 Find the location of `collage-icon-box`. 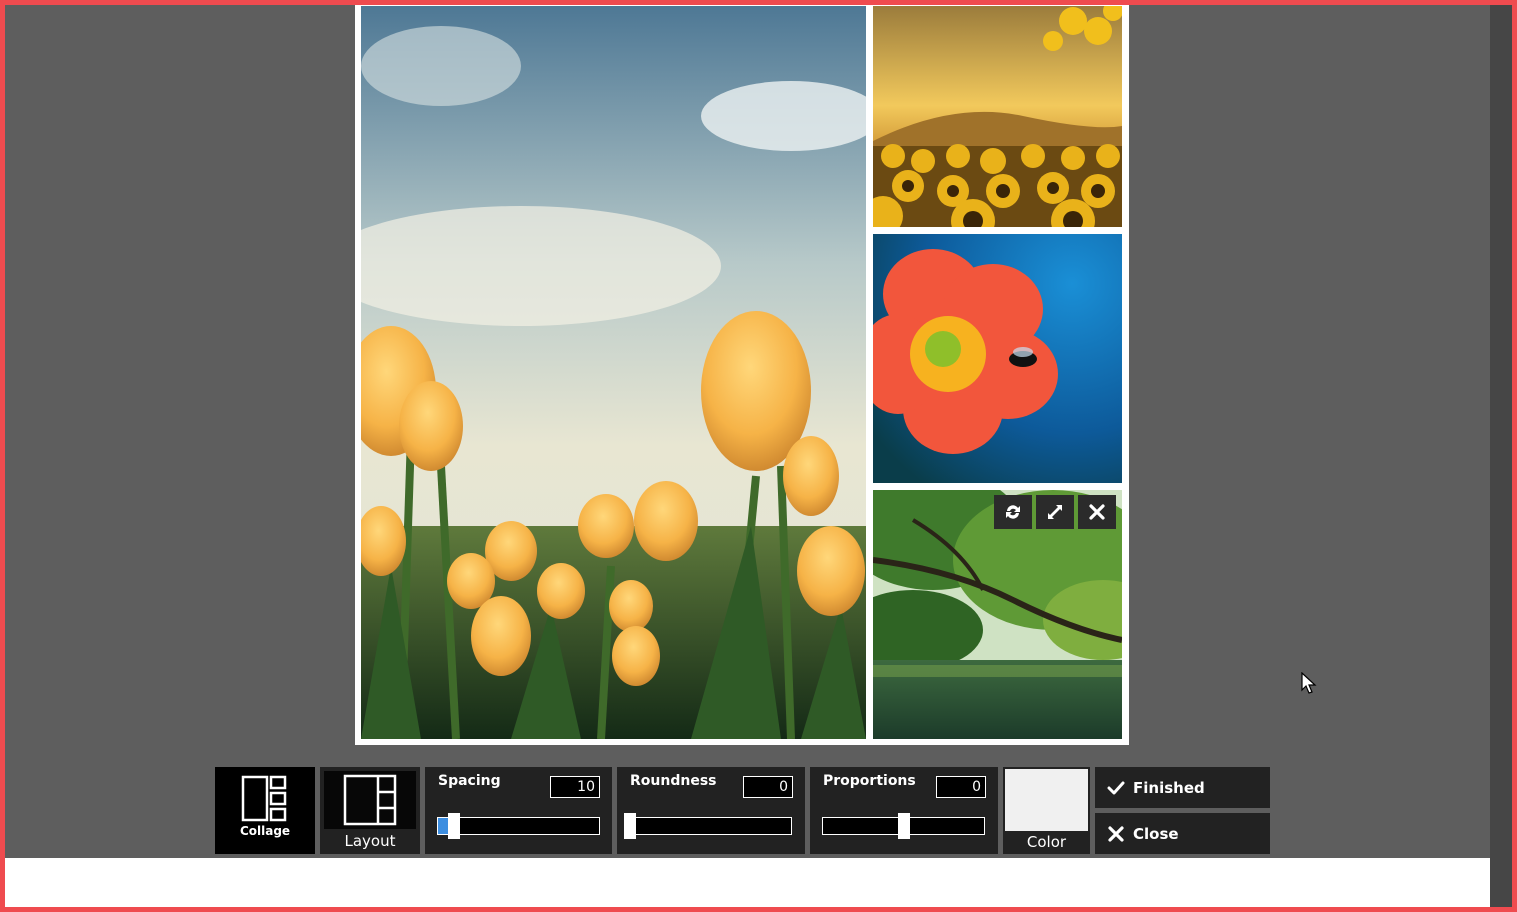

collage-icon-box is located at coordinates (265, 799).